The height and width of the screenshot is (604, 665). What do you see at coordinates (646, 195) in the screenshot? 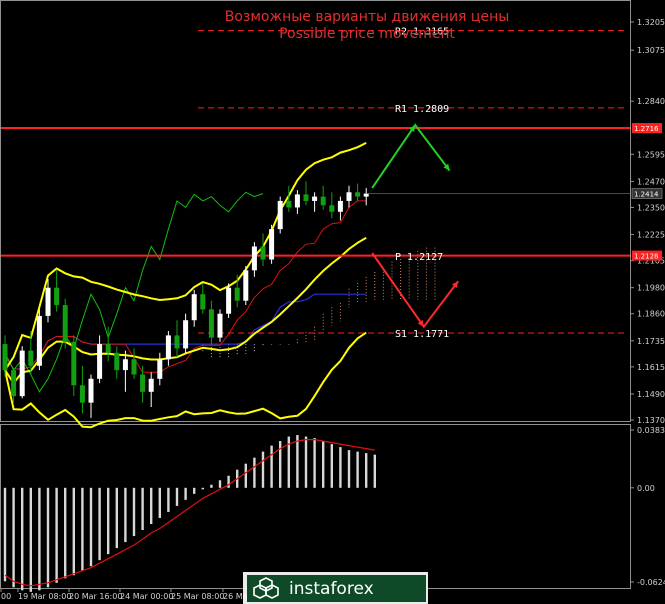
I see `price-badge-label: 1.2414` at bounding box center [646, 195].